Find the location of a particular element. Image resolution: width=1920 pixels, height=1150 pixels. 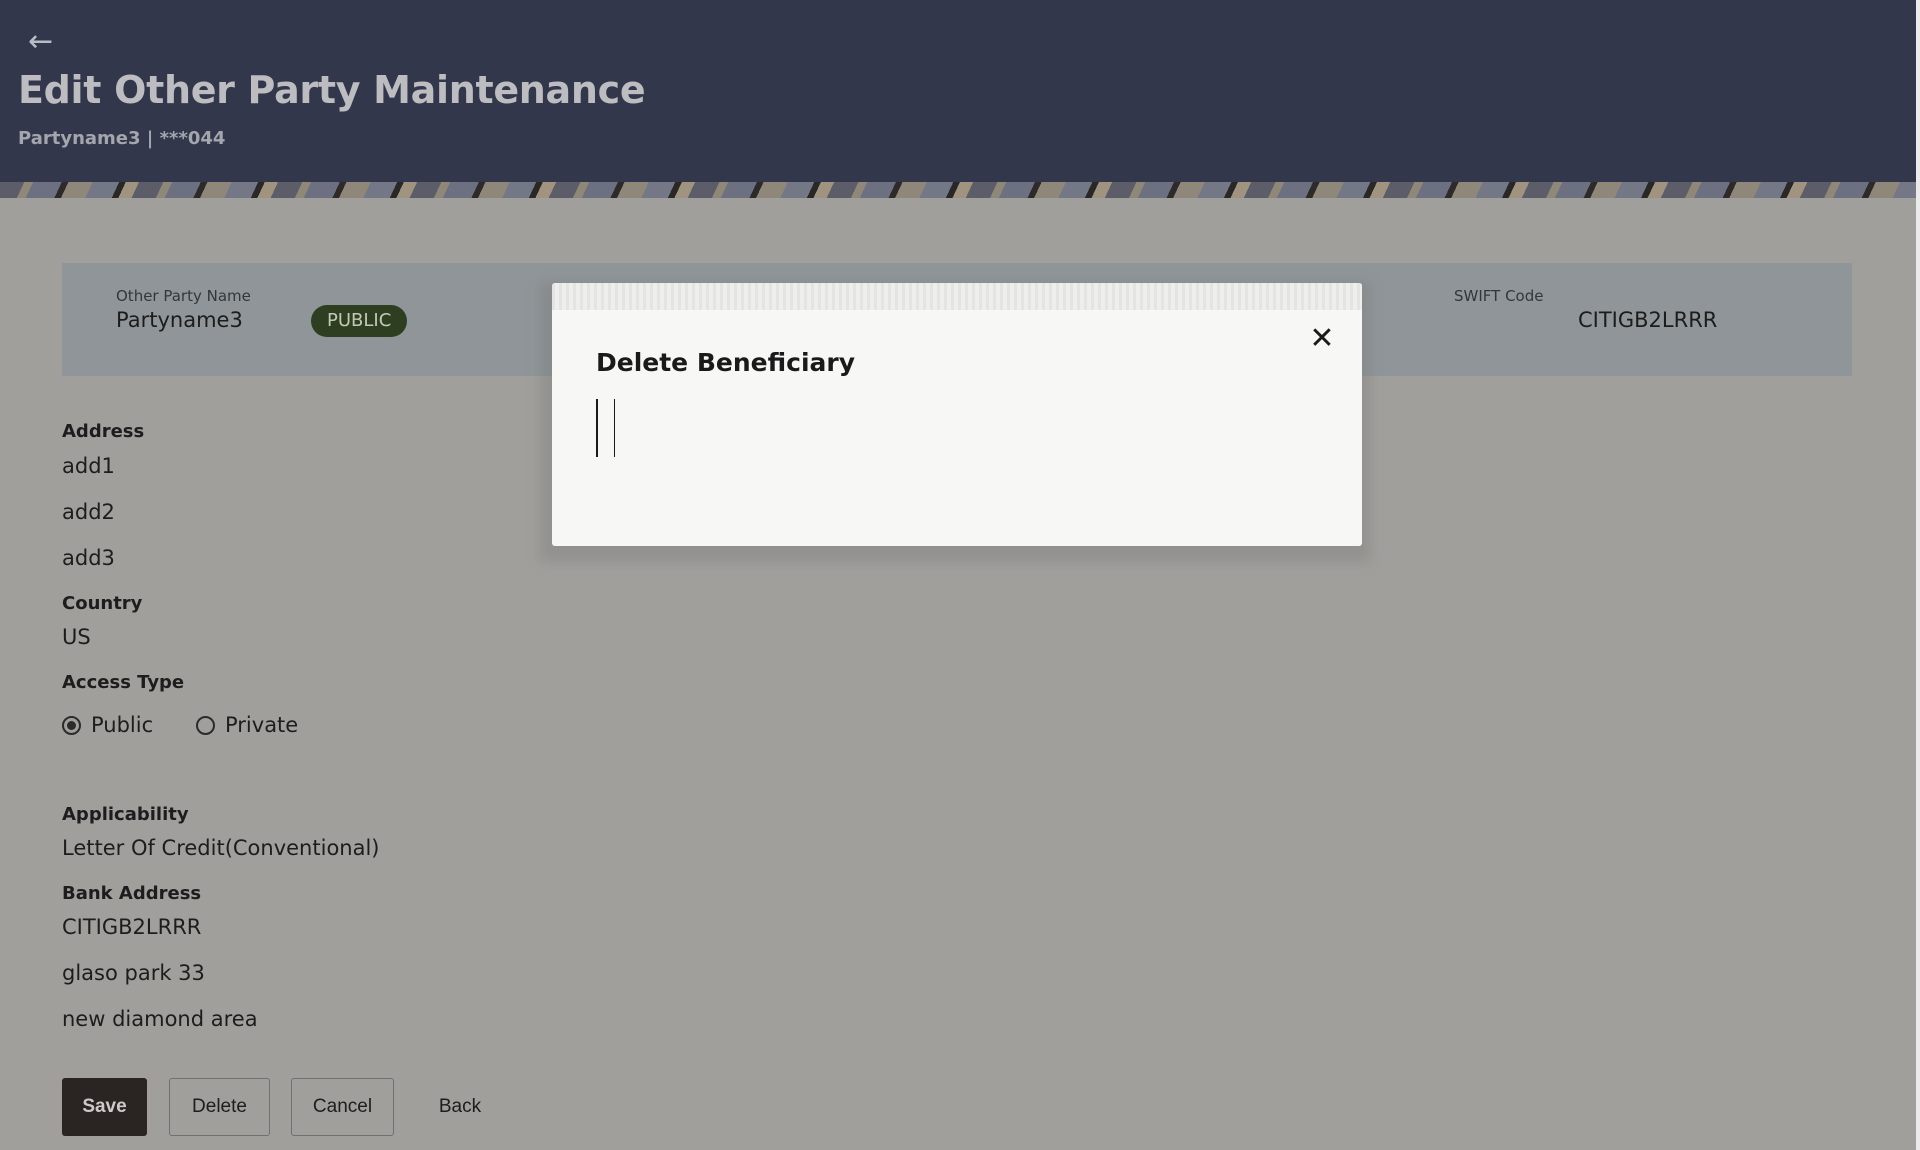

radio-public-indicator is located at coordinates (71, 725).